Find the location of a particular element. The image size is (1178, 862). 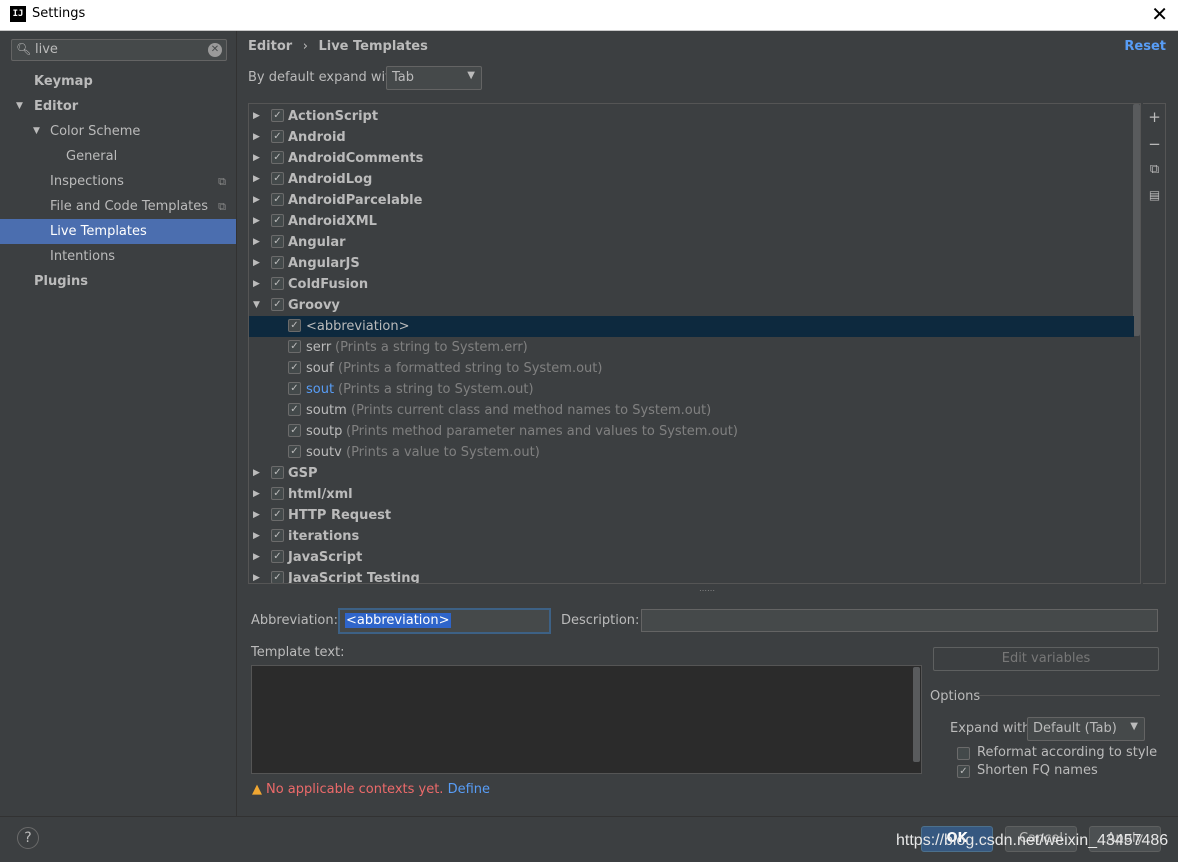

template-group-row: ▶ ✓ ActionScript is located at coordinates (691, 116).